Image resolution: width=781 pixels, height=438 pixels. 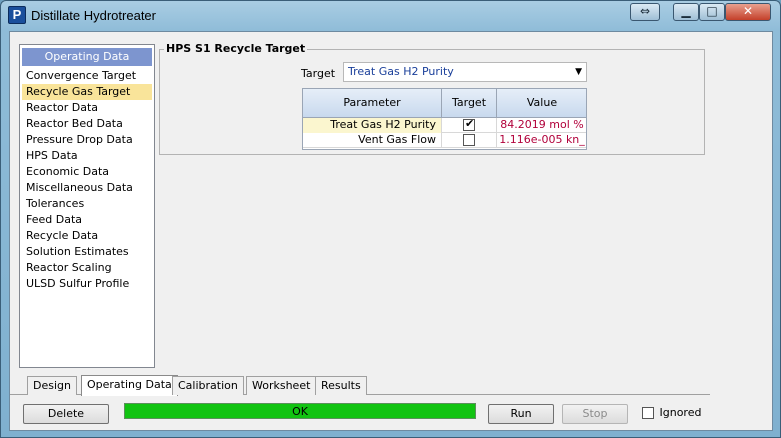 I want to click on title-bar: P Distillate Hydrotreater ⇔ ▁ □ ✕, so click(x=390, y=16).